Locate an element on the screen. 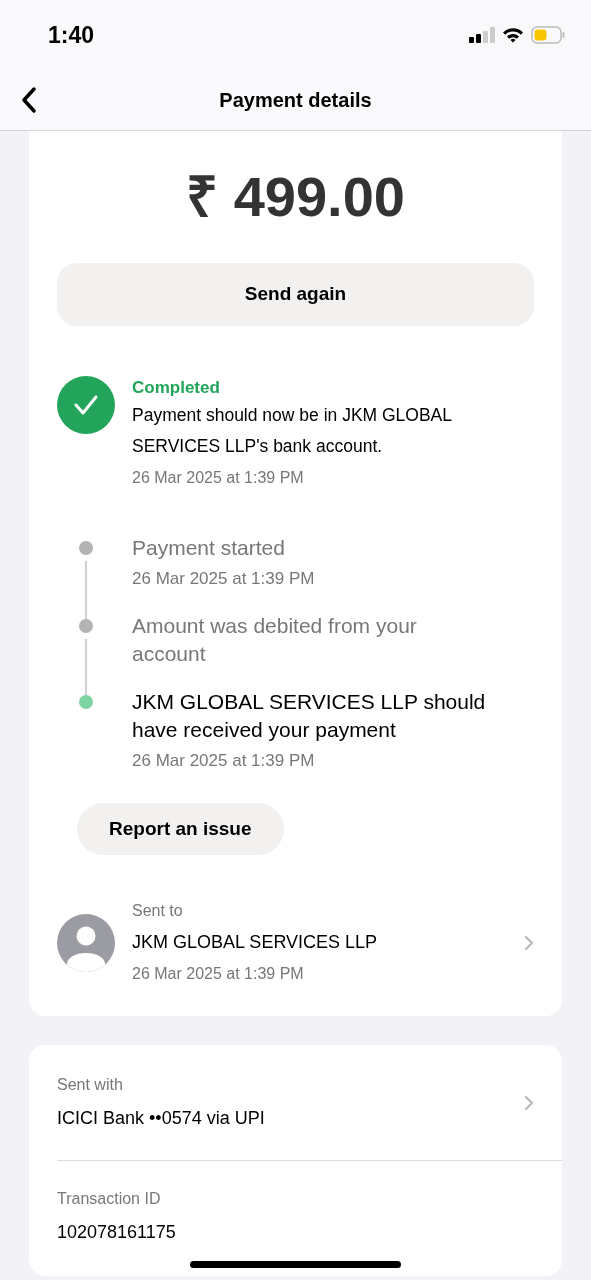 The width and height of the screenshot is (591, 1280). sent-to-date: 26 Mar 2025 at 1:39 PM is located at coordinates (218, 974).